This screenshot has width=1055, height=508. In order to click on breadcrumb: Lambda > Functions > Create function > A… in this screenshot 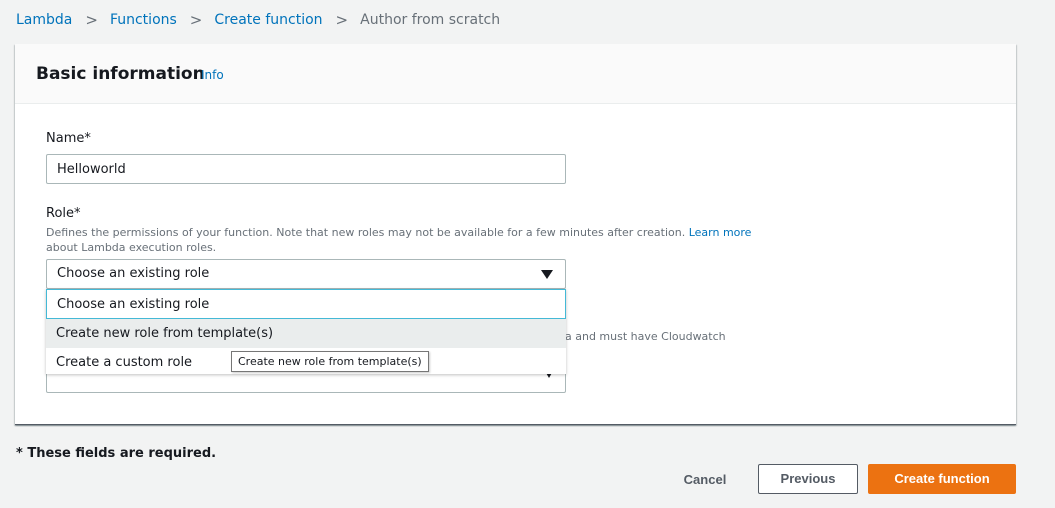, I will do `click(258, 20)`.